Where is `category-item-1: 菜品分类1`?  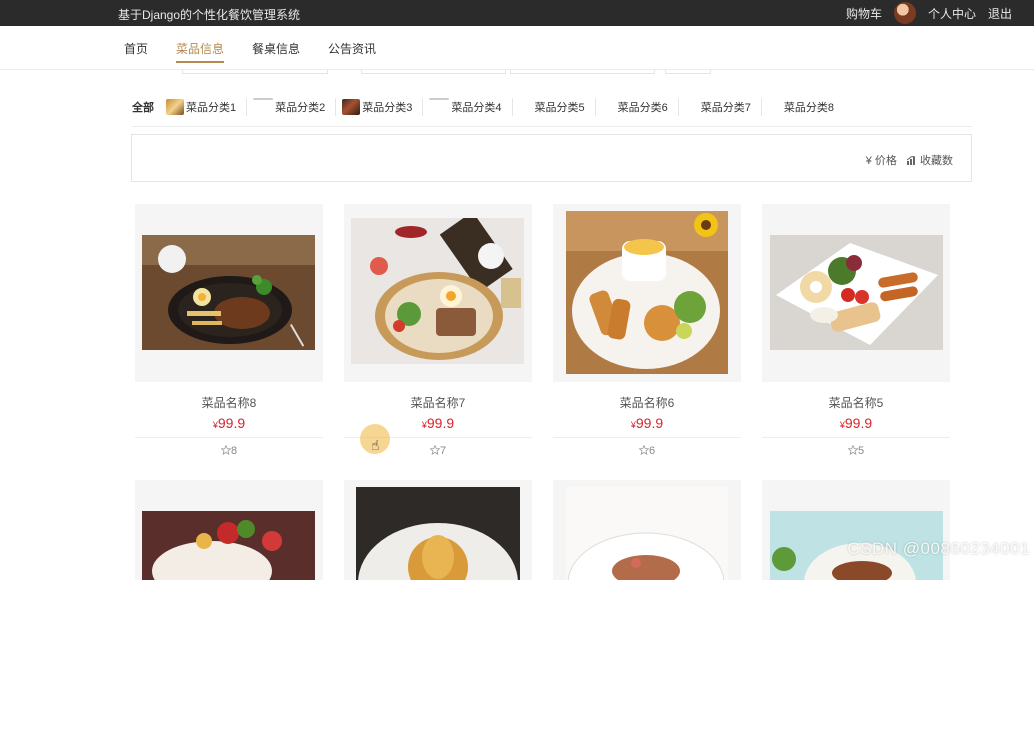
category-item-1: 菜品分类1 is located at coordinates (203, 107).